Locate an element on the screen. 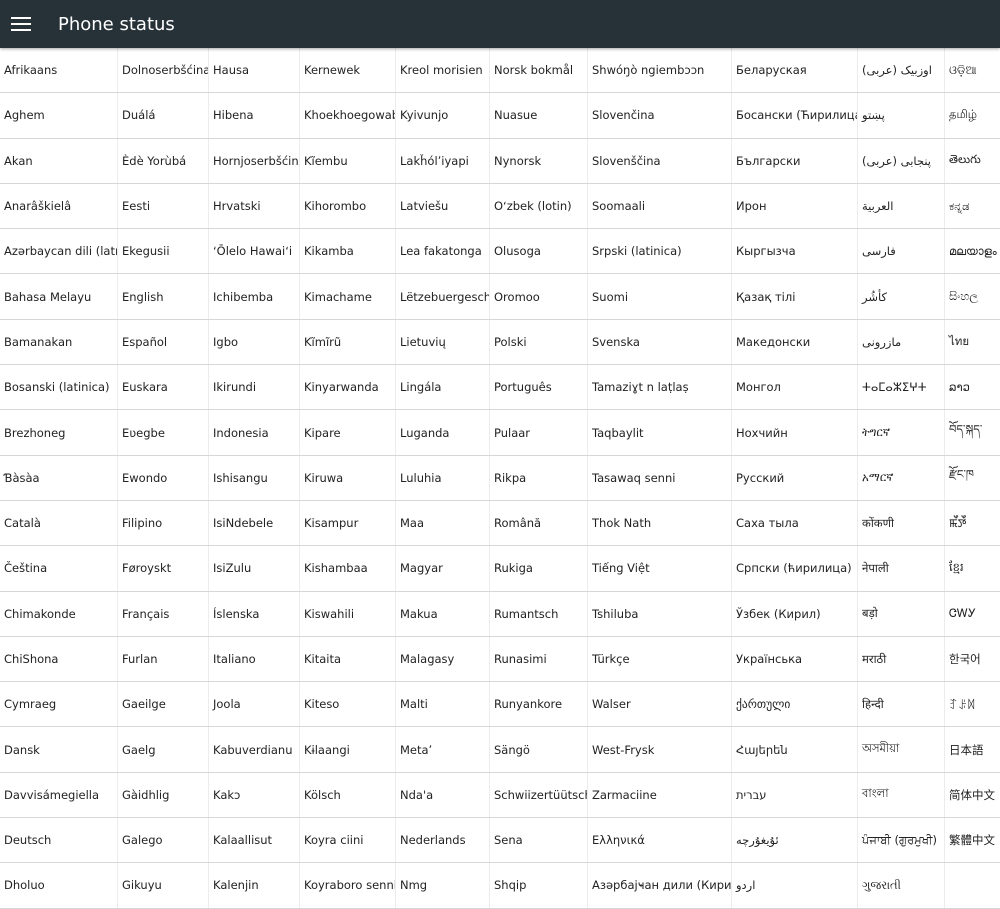 The width and height of the screenshot is (1000, 909). language-item: Kakɔ is located at coordinates (254, 795).